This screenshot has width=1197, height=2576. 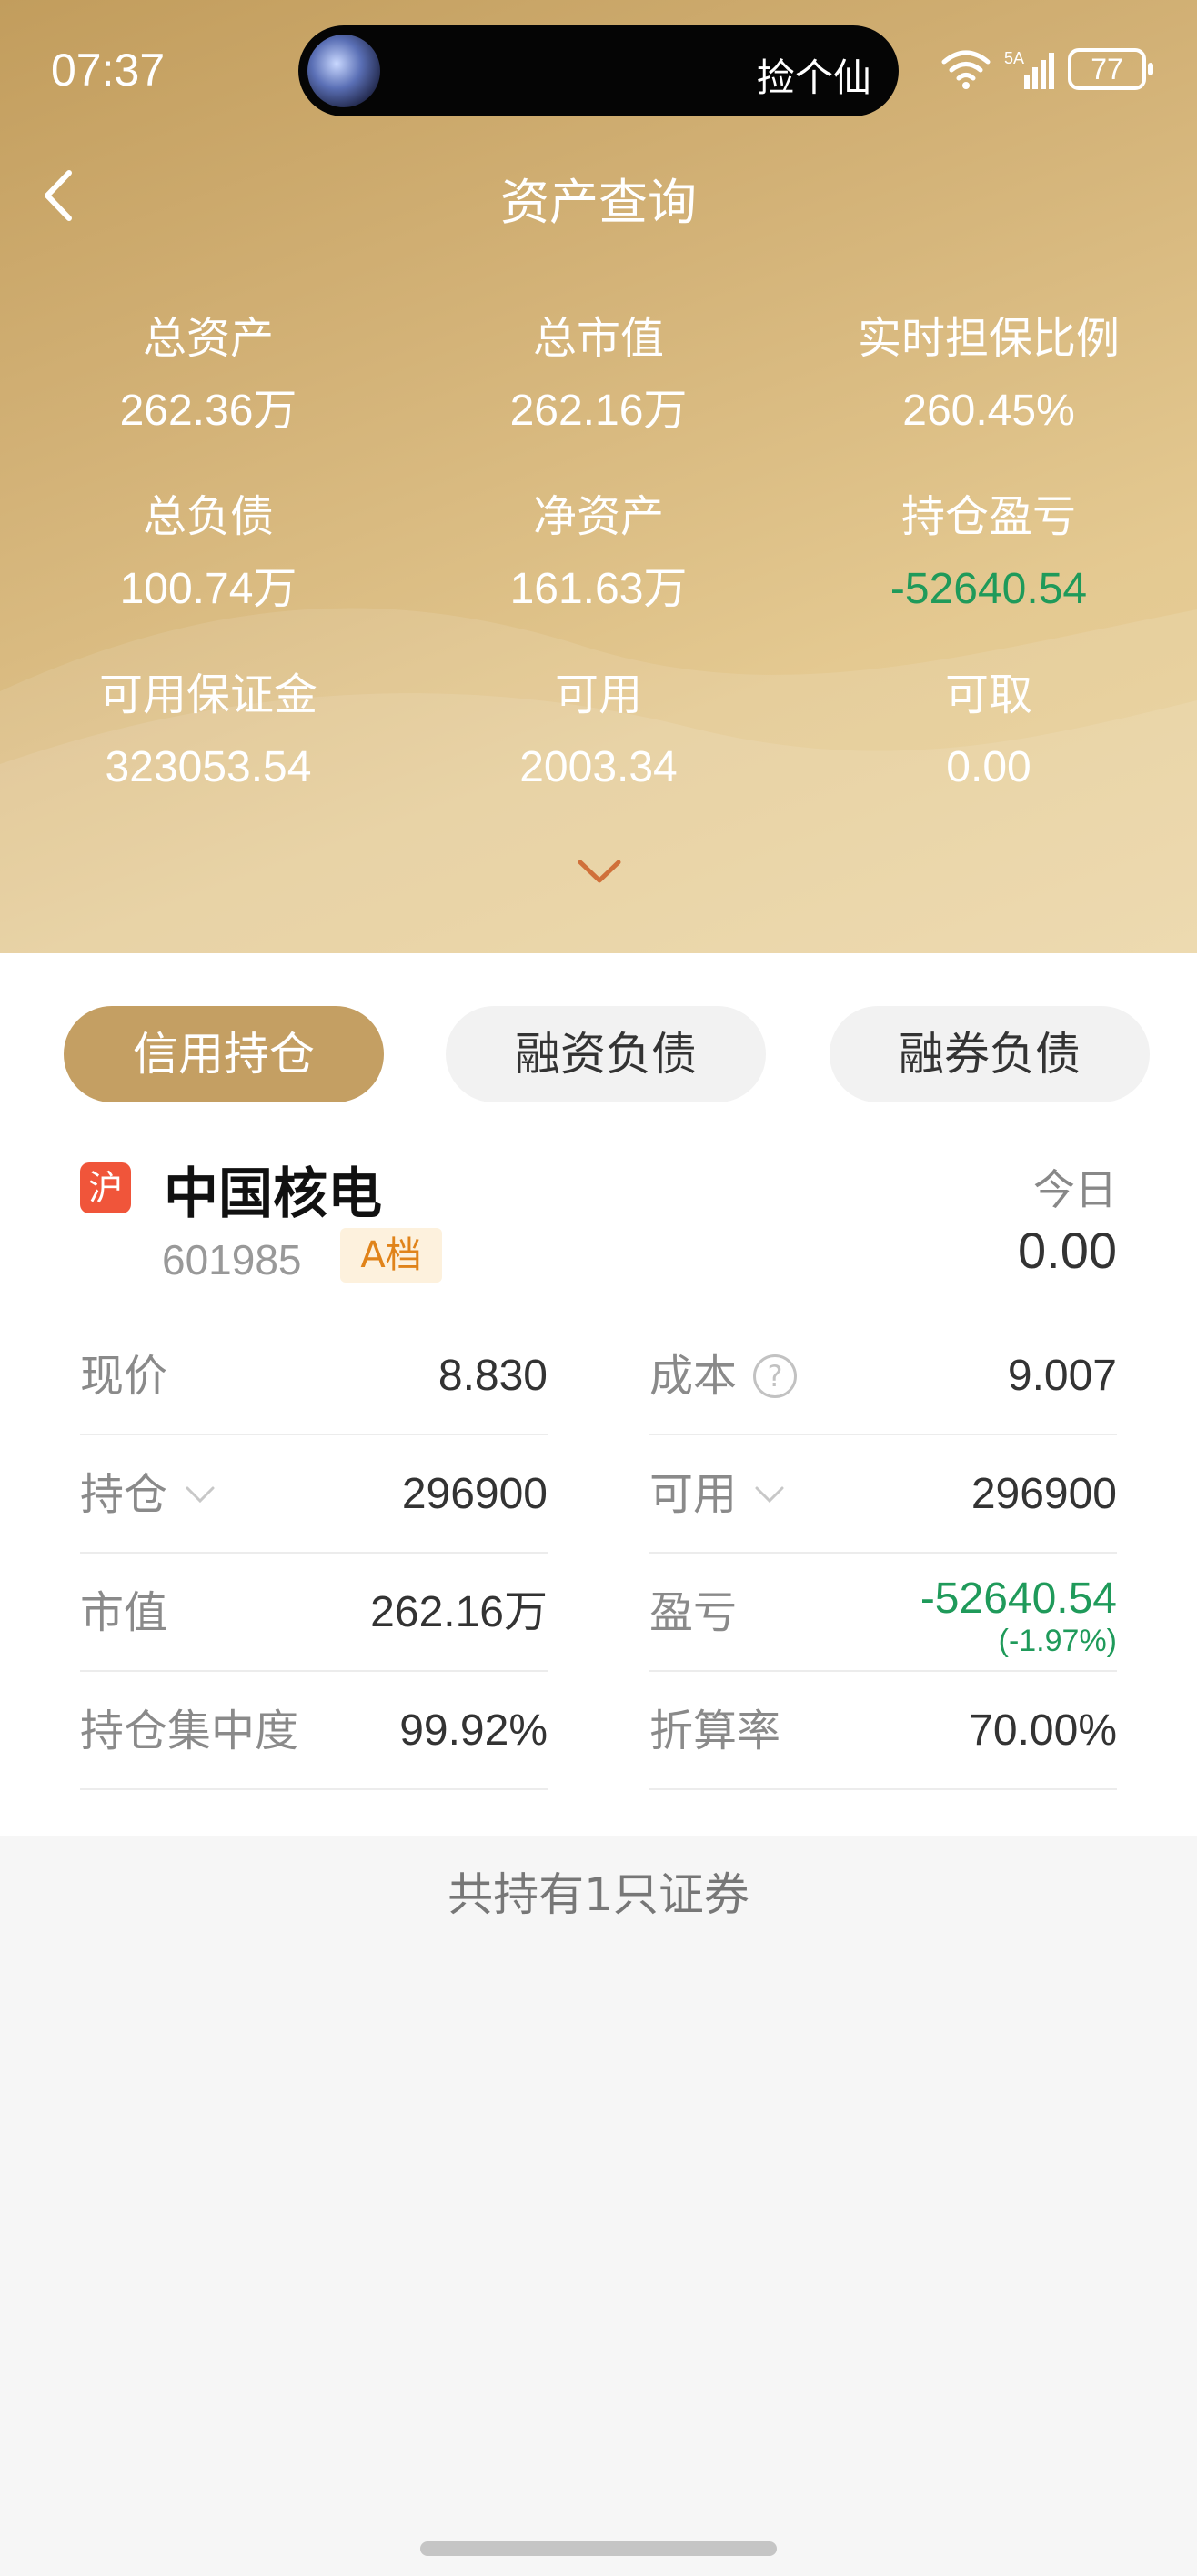 What do you see at coordinates (208, 338) in the screenshot?
I see `stat-label: 总资产` at bounding box center [208, 338].